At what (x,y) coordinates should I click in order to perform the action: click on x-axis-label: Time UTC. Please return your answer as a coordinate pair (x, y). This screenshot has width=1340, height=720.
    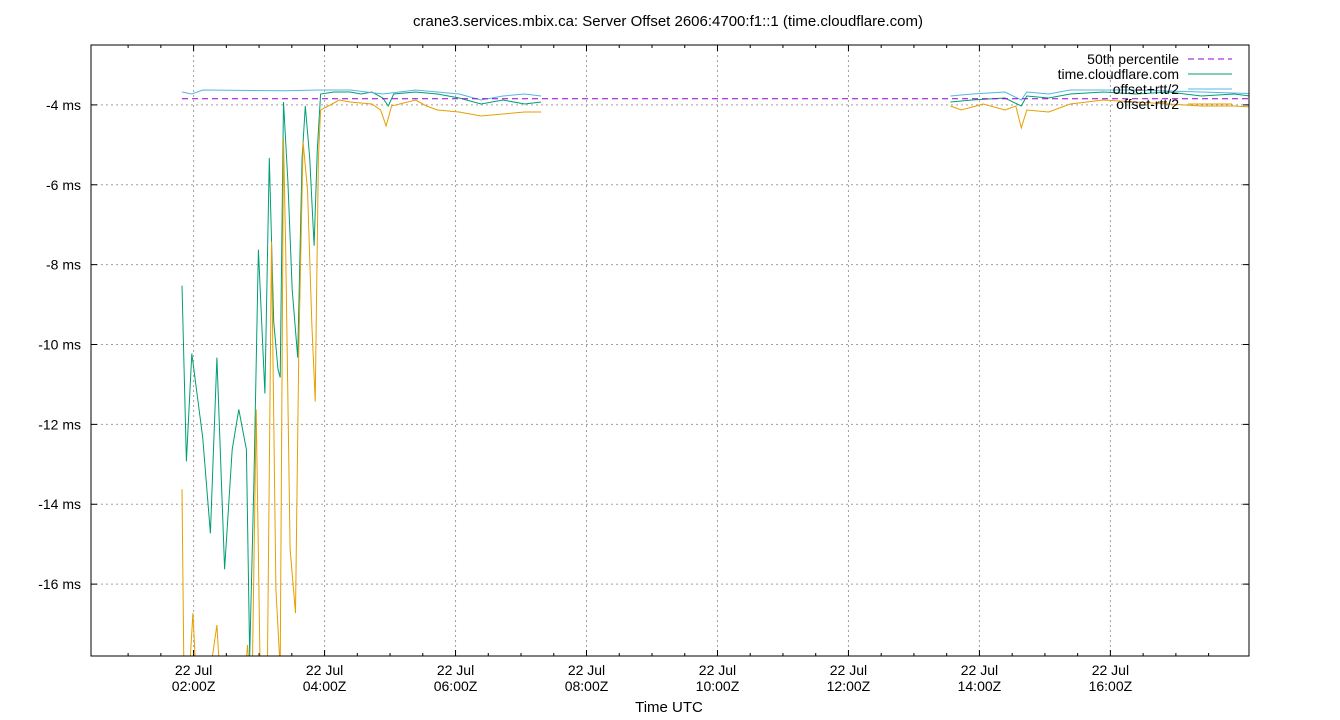
    Looking at the image, I should click on (669, 707).